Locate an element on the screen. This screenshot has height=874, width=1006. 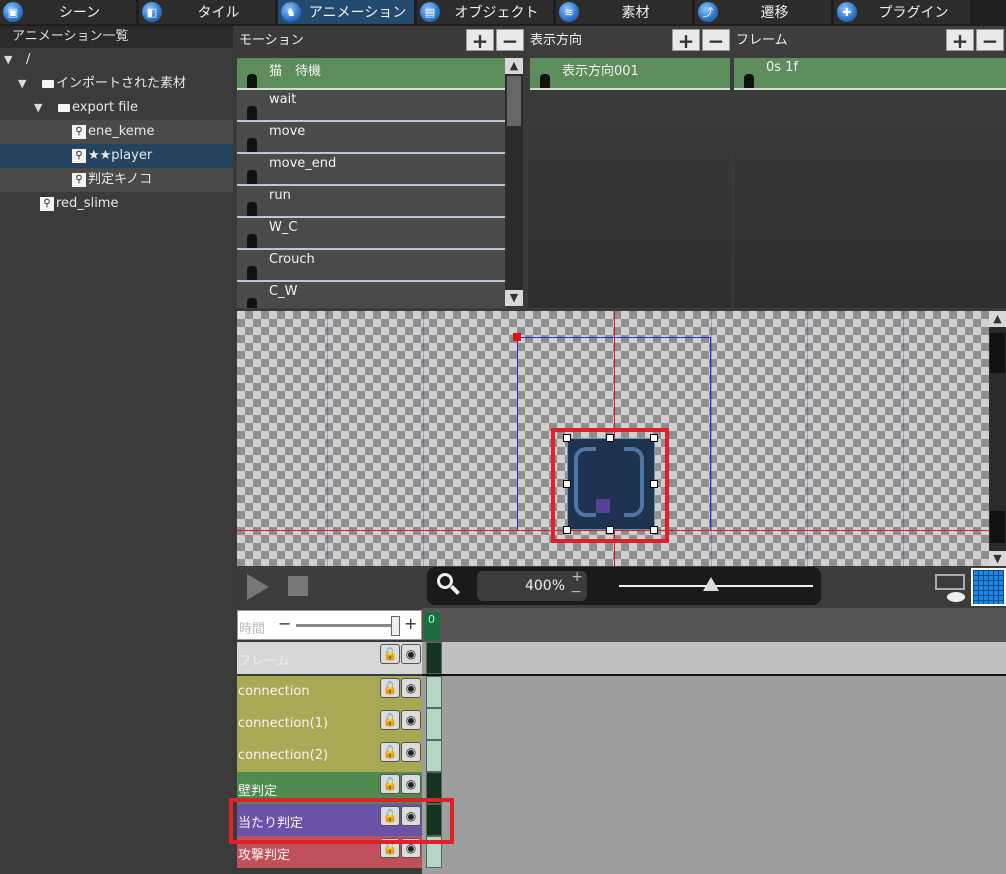
stop-icon is located at coordinates (298, 586).